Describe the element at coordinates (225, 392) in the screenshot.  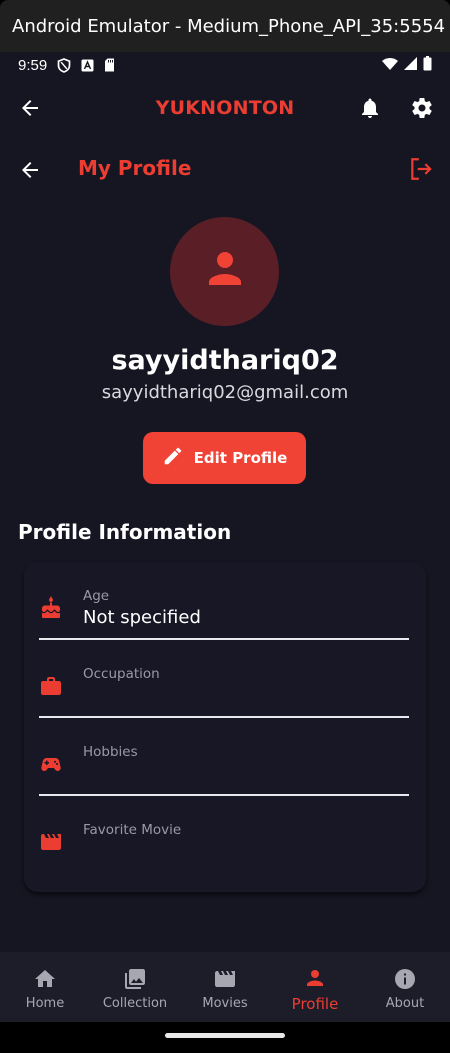
I see `profile-email: sayyidthariq02@gmail.com` at that location.